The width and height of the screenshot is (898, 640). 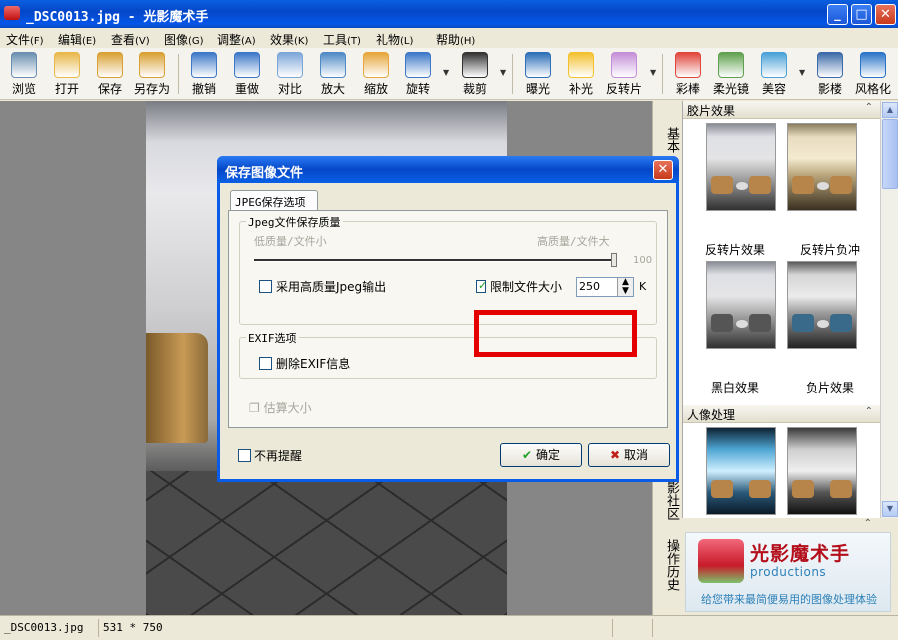 I want to click on compare-icon, so click(x=290, y=65).